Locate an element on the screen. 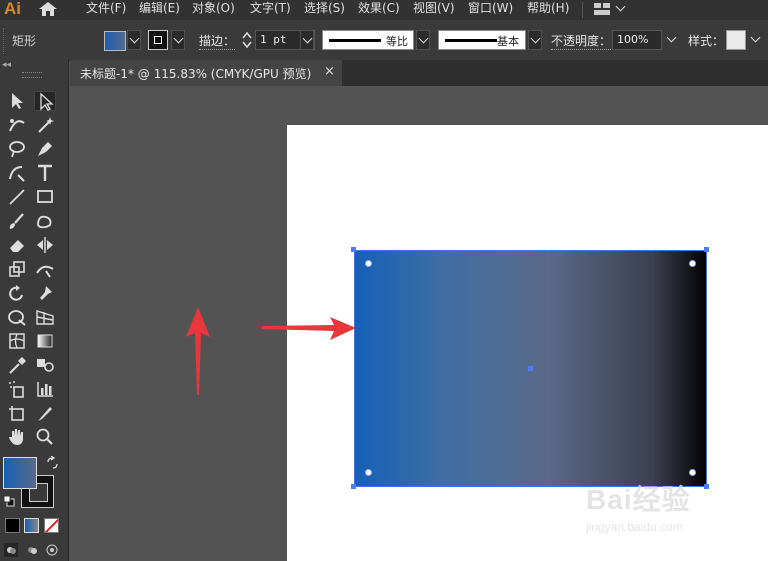  draw-inside-icon is located at coordinates (52, 550).